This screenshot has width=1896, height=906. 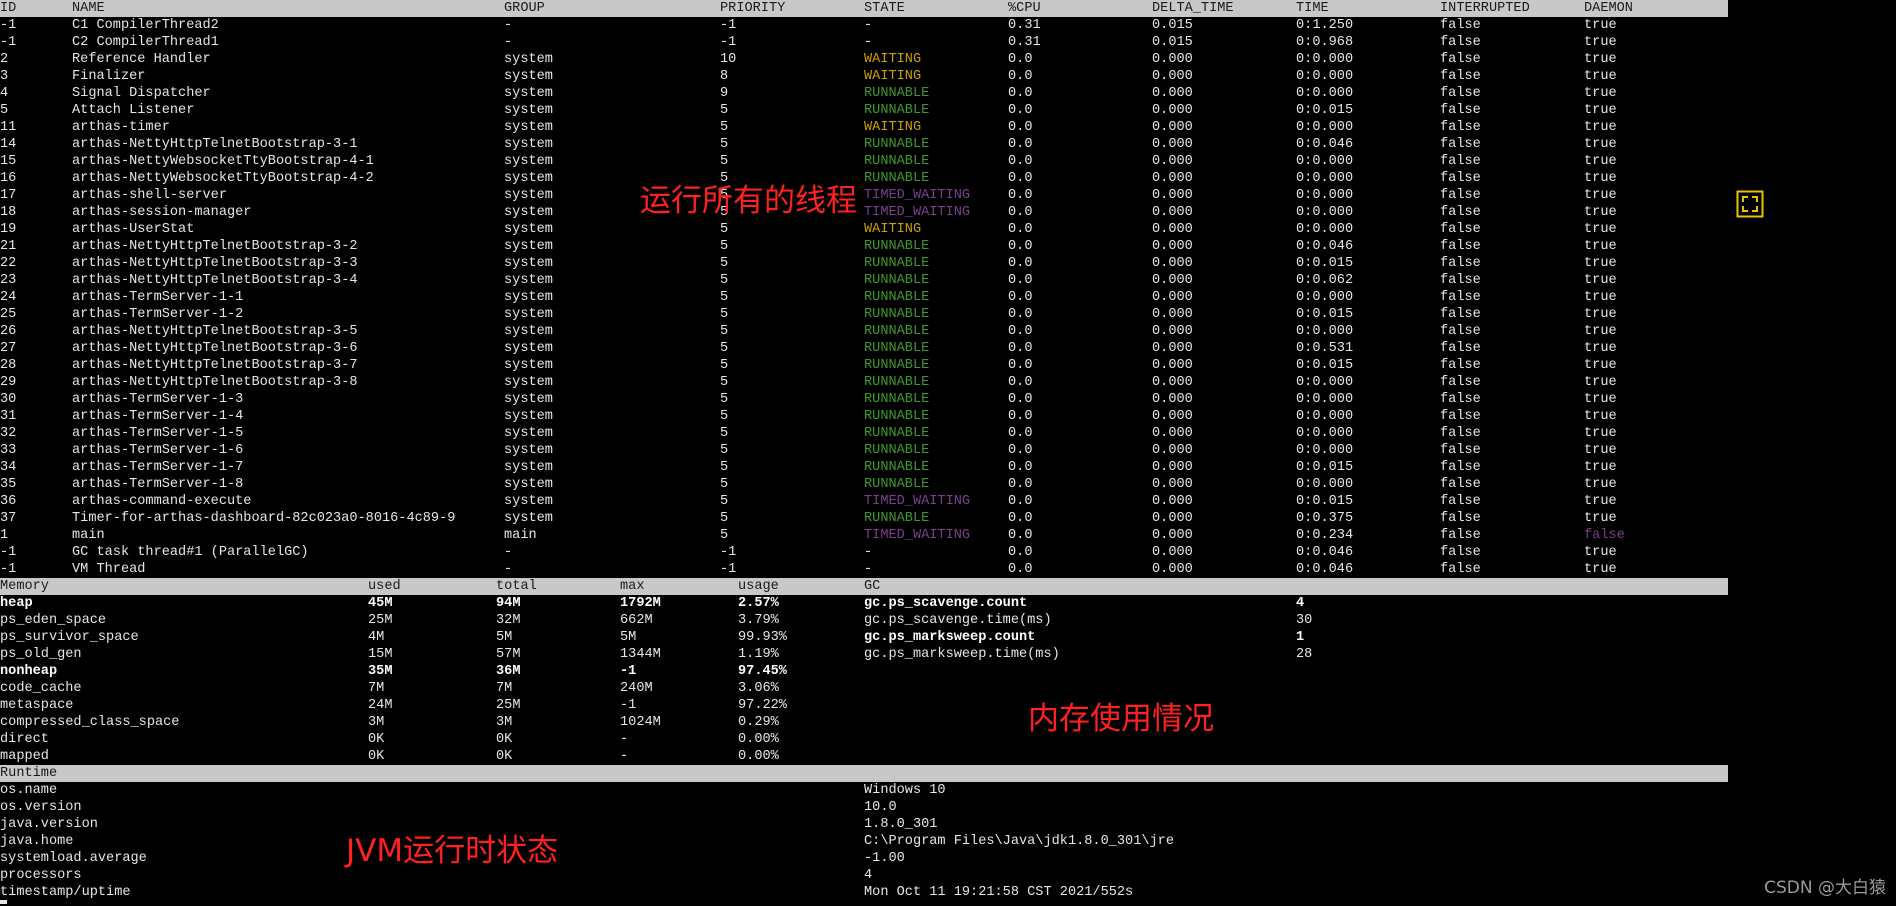 I want to click on thread-cell: 37, so click(x=8, y=518).